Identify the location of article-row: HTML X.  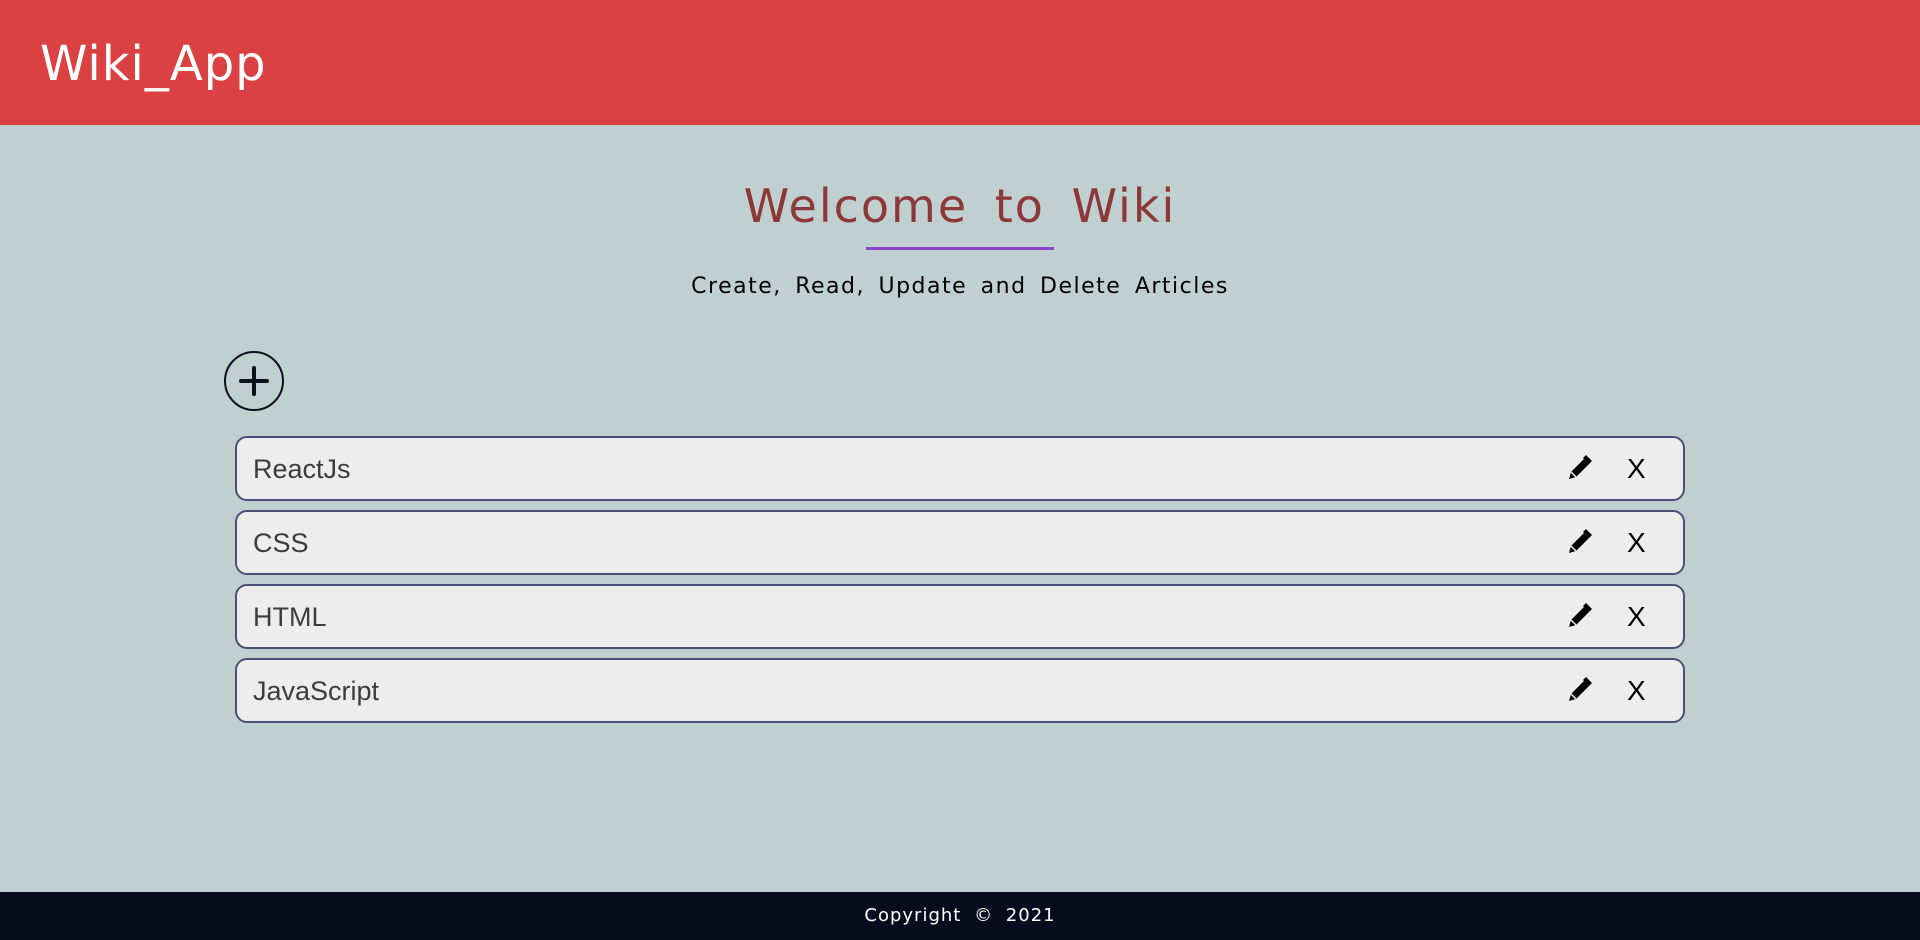
(960, 616).